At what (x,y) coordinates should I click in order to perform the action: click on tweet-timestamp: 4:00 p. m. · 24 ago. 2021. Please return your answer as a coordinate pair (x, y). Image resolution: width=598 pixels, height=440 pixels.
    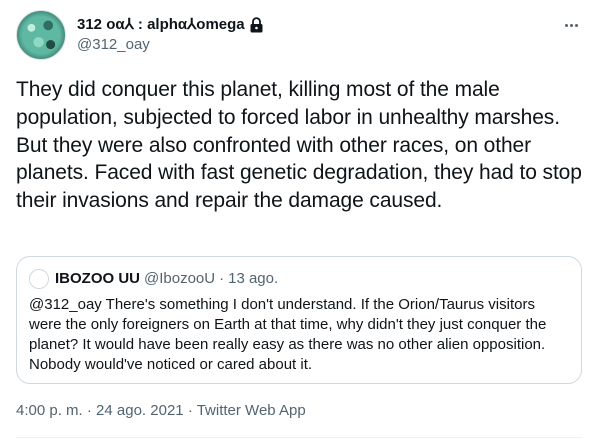
    Looking at the image, I should click on (100, 410).